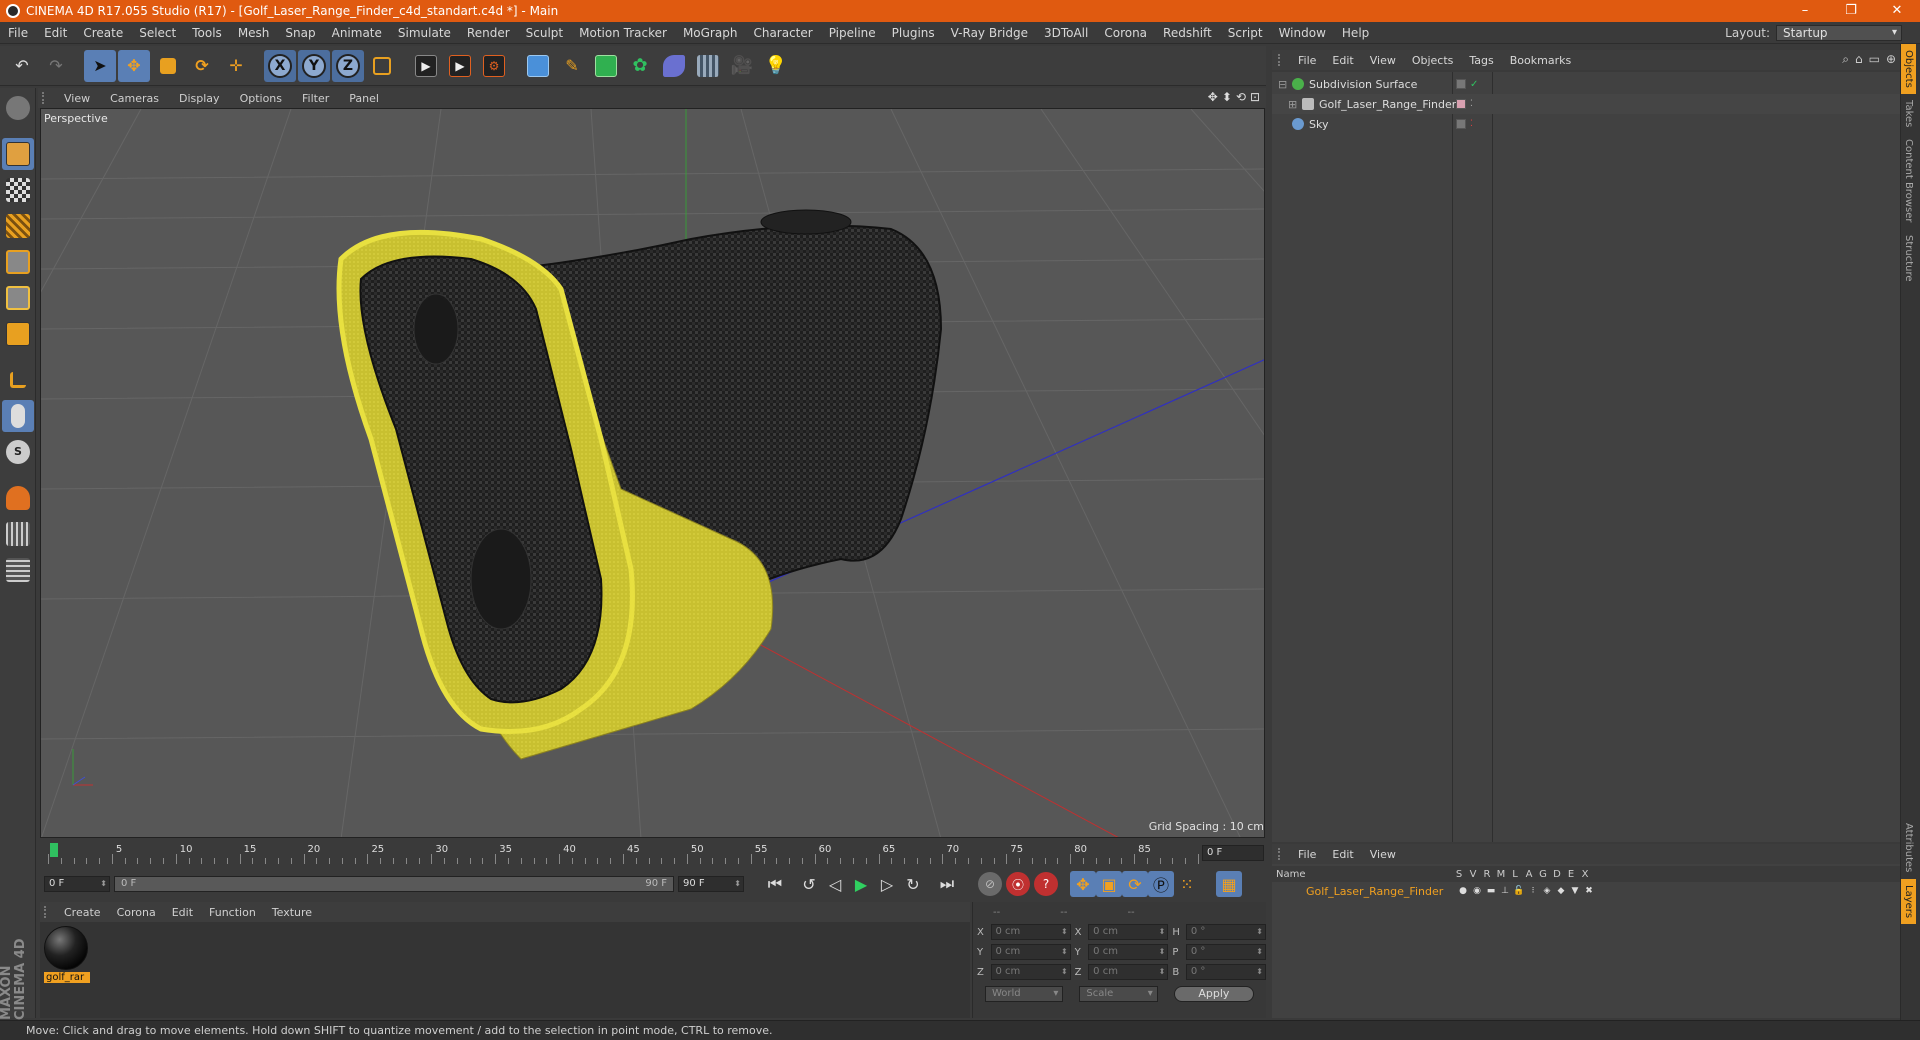 The image size is (1920, 1040). Describe the element at coordinates (1874, 59) in the screenshot. I see `filter-icon: ▭` at that location.